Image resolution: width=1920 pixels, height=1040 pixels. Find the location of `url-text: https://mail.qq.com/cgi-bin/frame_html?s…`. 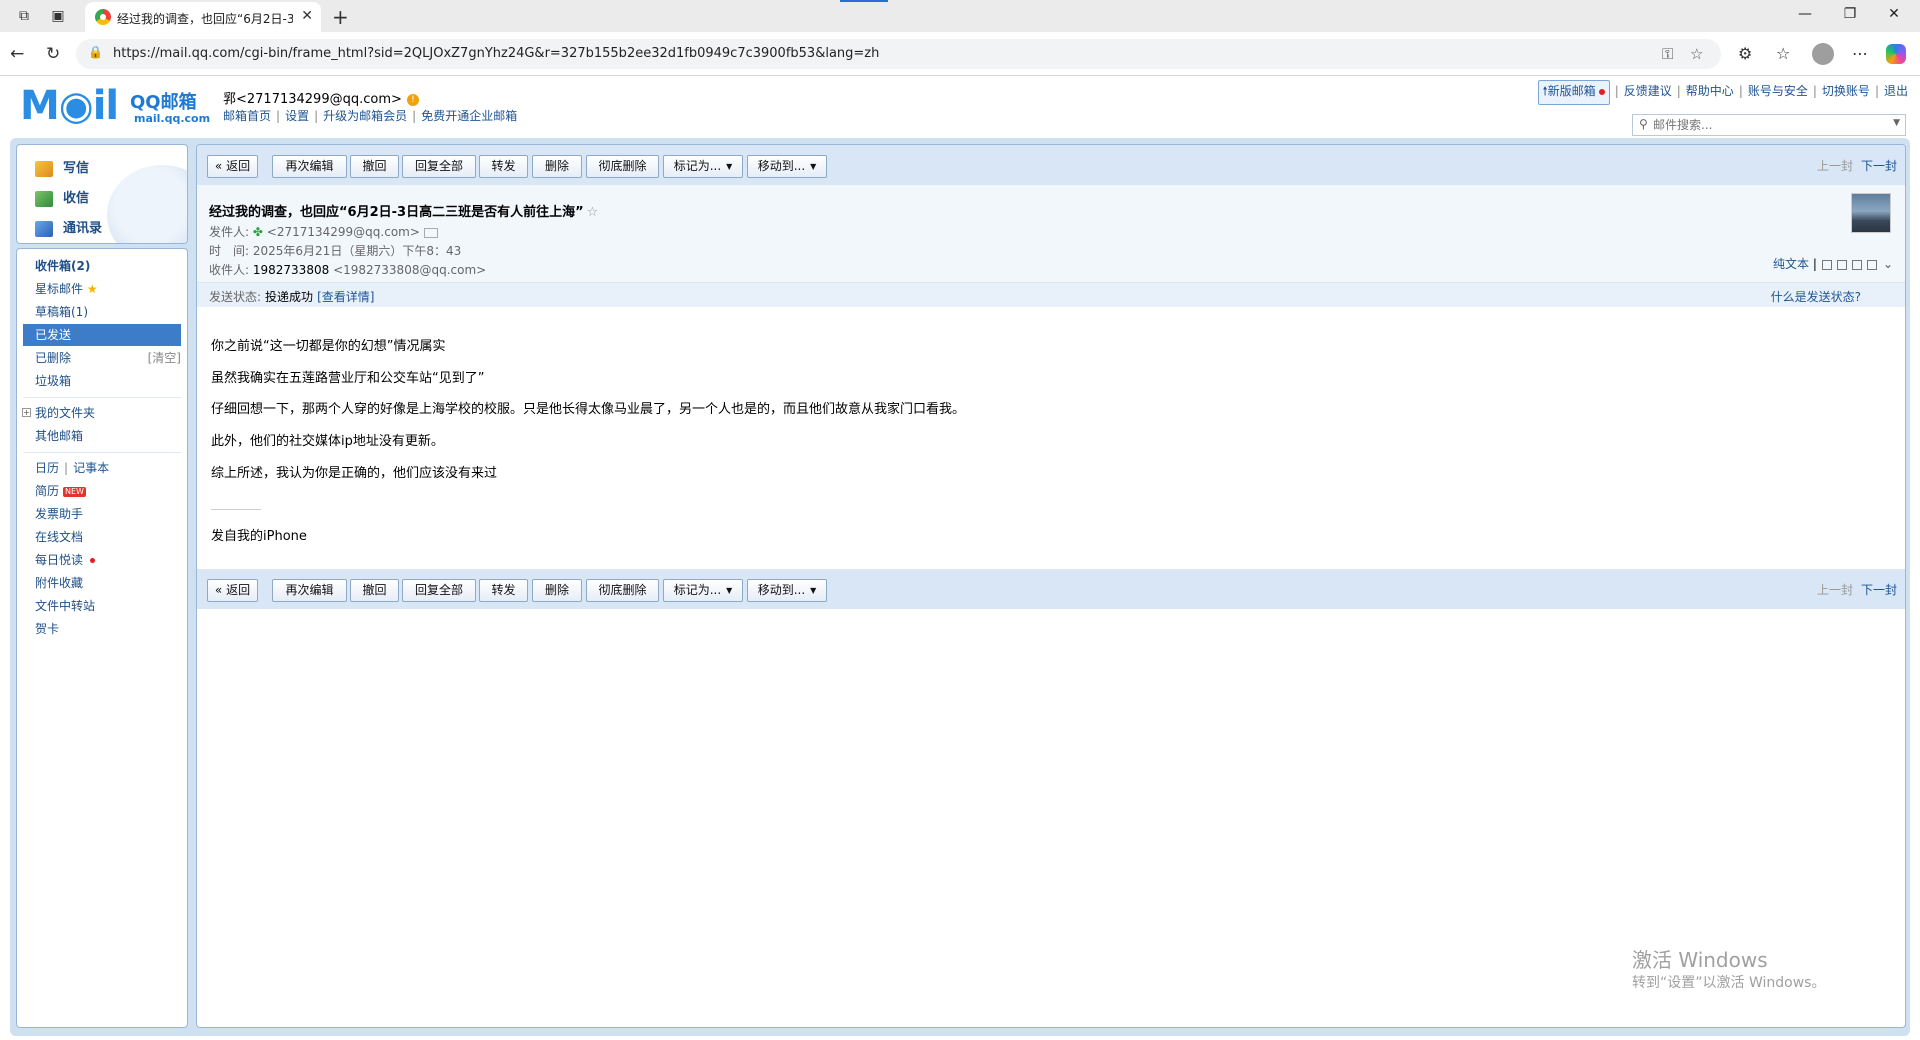

url-text: https://mail.qq.com/cgi-bin/frame_html?s… is located at coordinates (496, 53).